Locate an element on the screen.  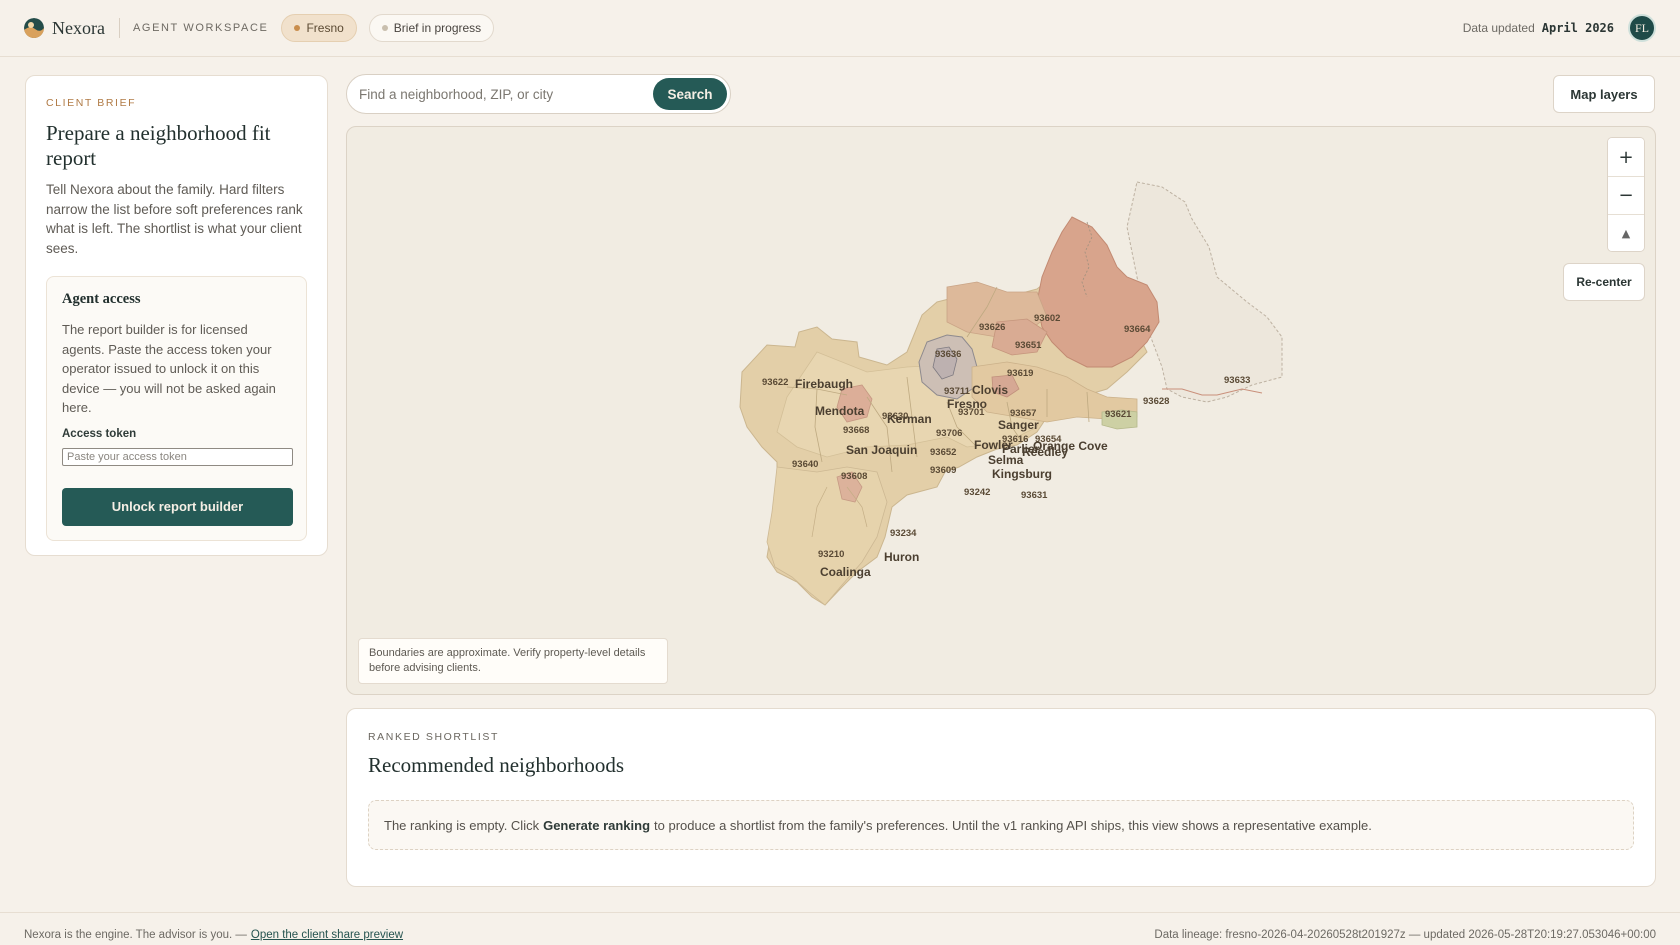
data-updated-label: Data updated is located at coordinates (1498, 28).